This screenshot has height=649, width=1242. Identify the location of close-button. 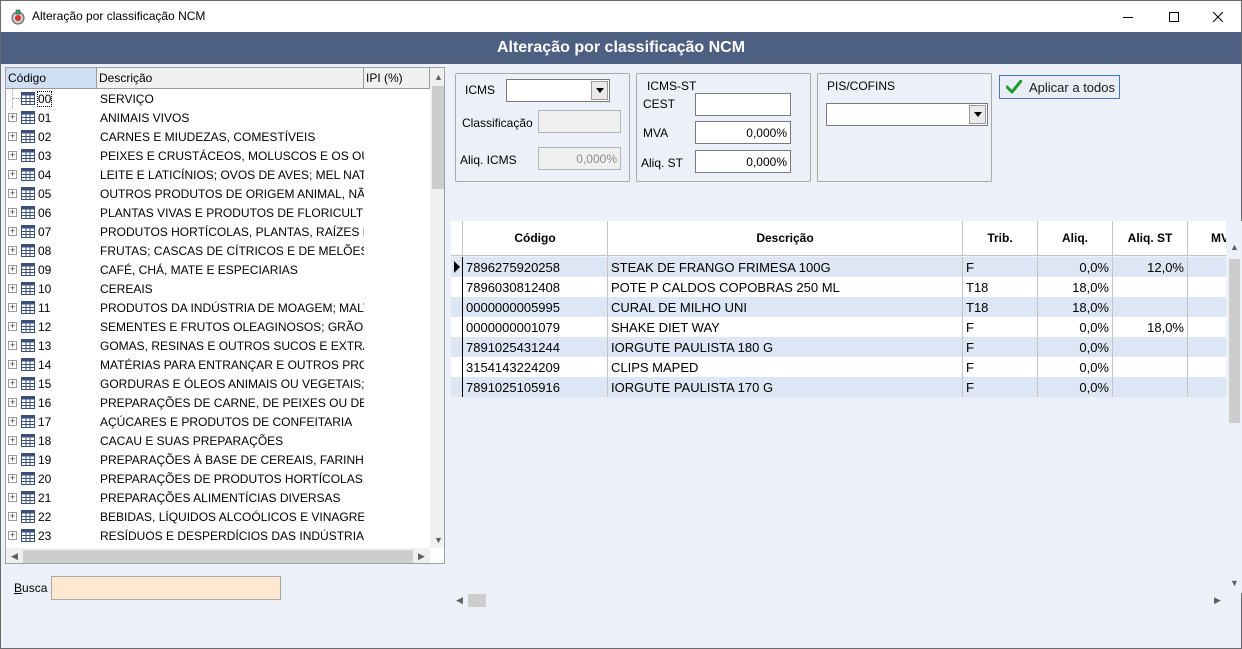
(1218, 16).